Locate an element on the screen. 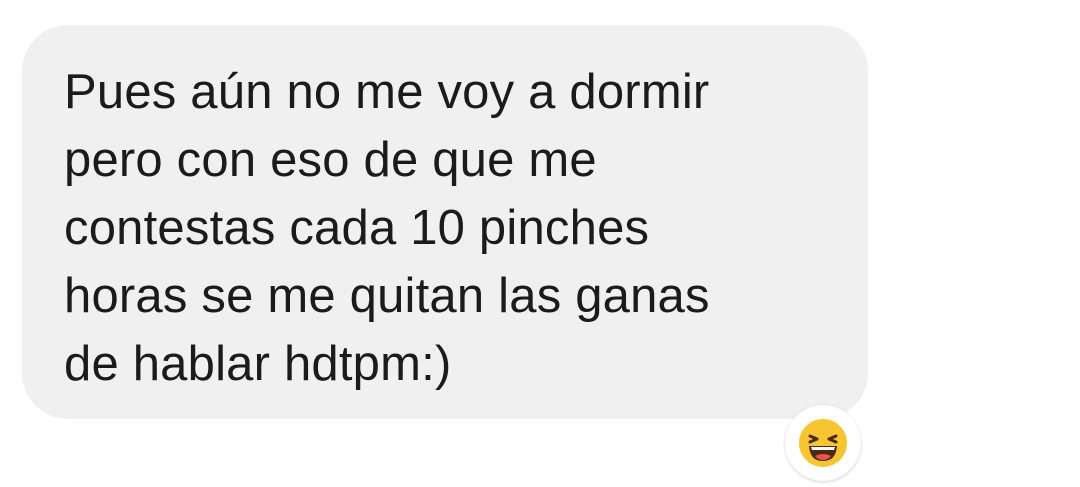 The width and height of the screenshot is (1080, 487). laughing-emoji-icon is located at coordinates (823, 443).